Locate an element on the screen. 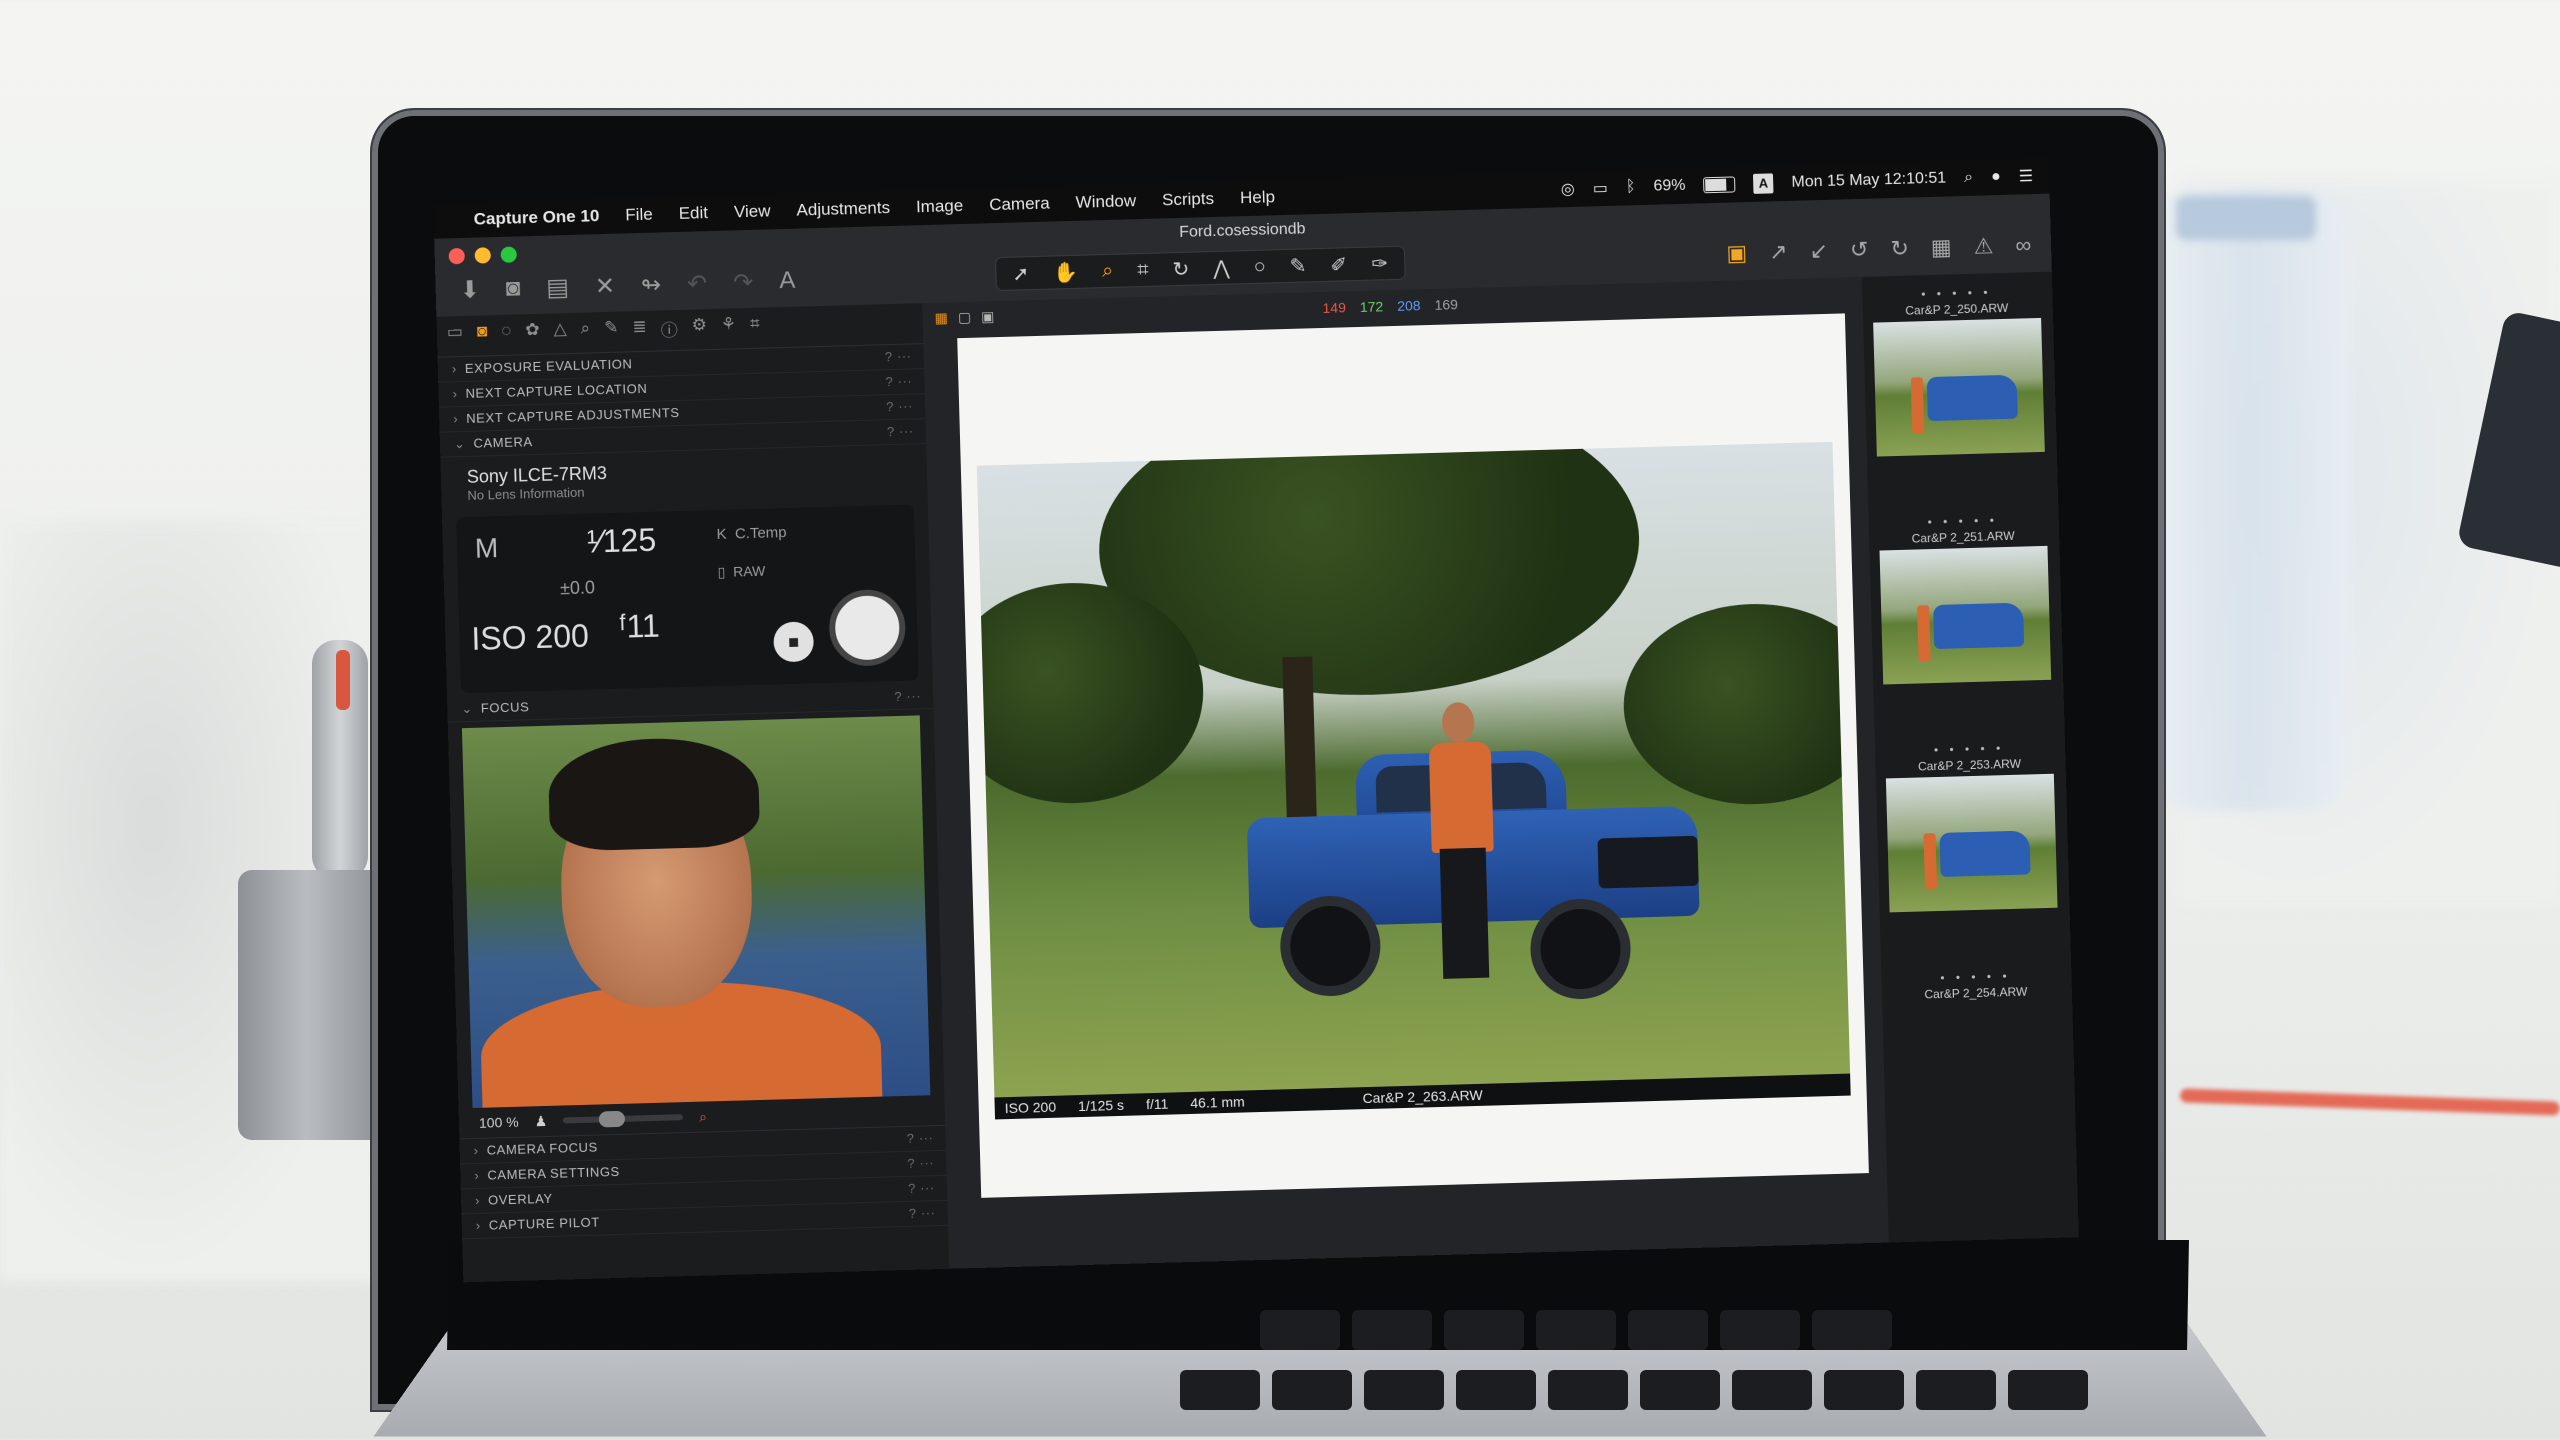 The width and height of the screenshot is (2560, 1440). focus-zoom-slider is located at coordinates (623, 1119).